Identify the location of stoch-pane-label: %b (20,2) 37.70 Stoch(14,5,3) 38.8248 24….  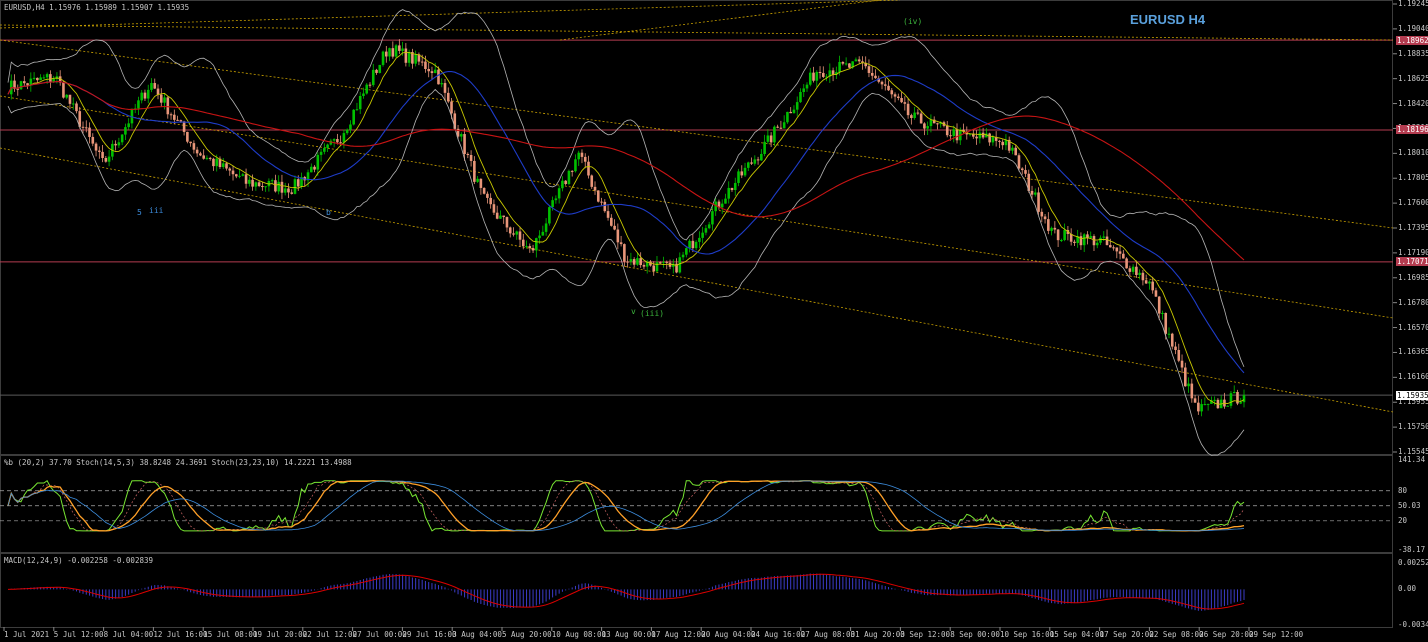
(178, 462).